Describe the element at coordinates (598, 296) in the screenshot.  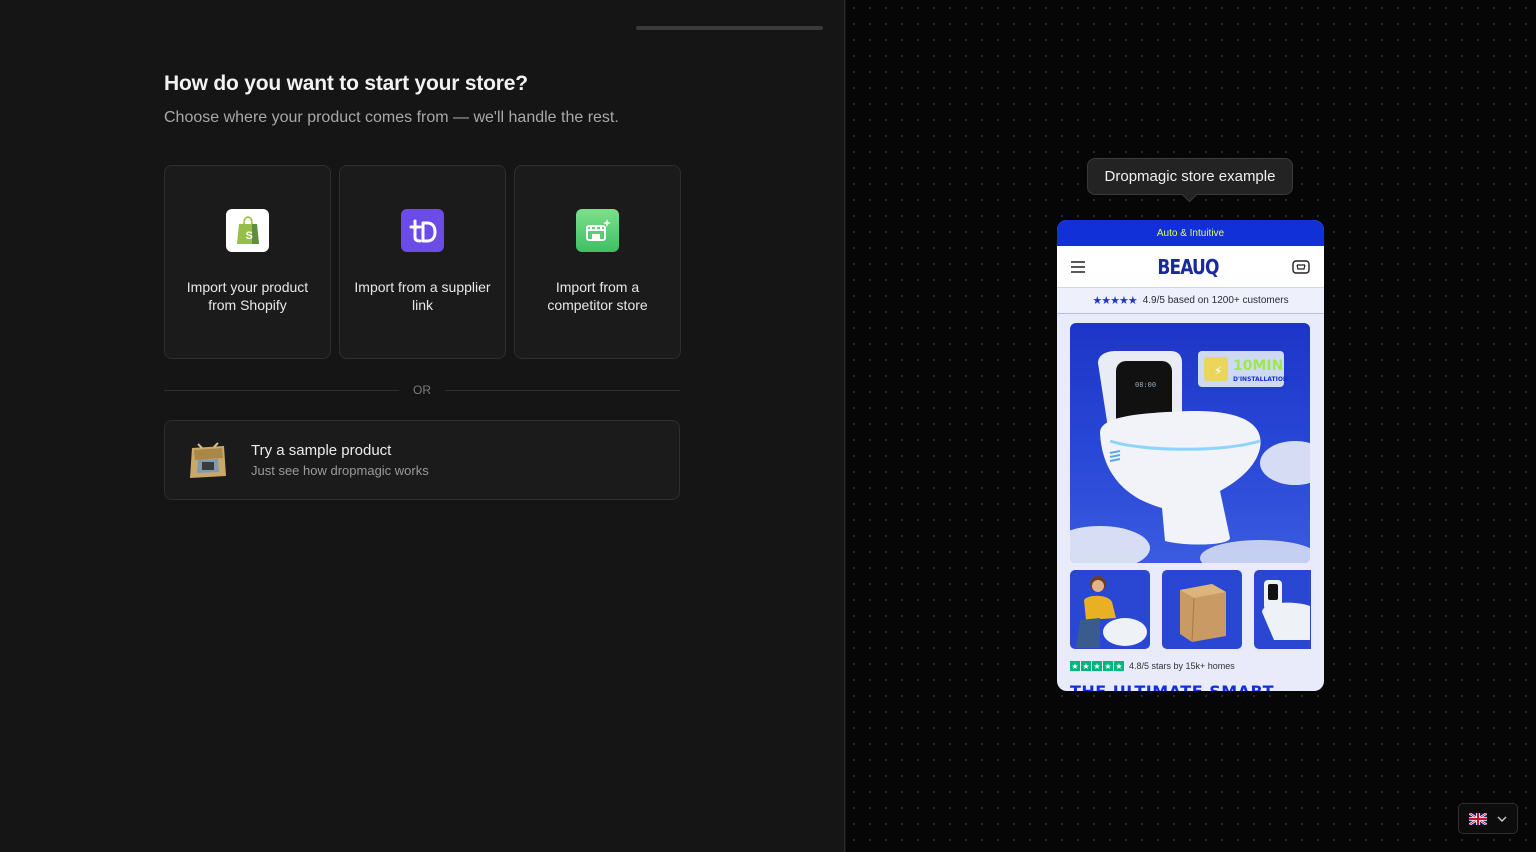
I see `import-competitor-label: Import from a competitor store` at that location.